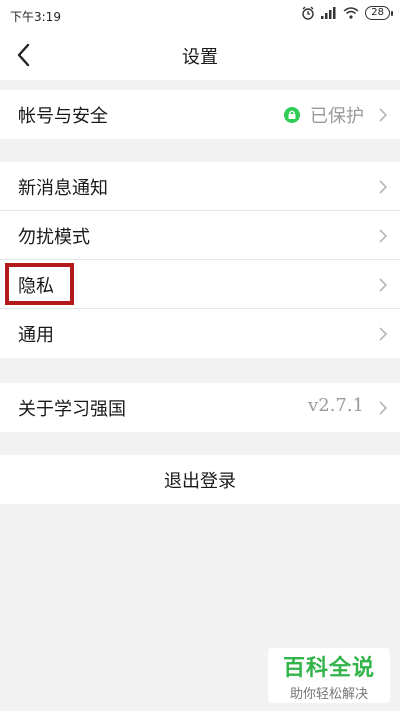  Describe the element at coordinates (63, 116) in the screenshot. I see `account-security-label: 帐号与安全` at that location.